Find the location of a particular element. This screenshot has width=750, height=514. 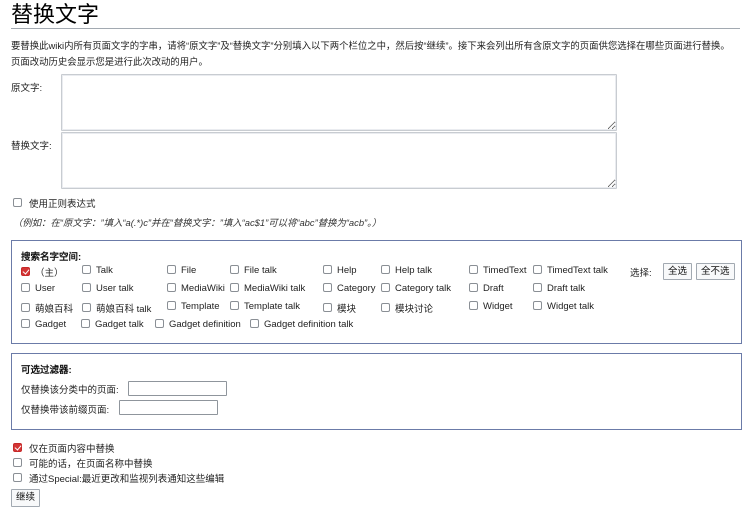

regex-label: 使用正则表达式 is located at coordinates (62, 204).